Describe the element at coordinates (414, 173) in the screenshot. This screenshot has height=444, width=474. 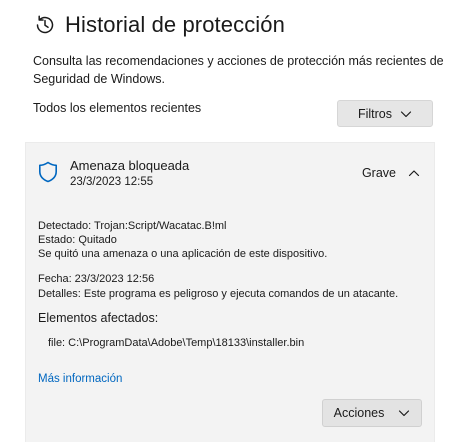
I see `chevron-up-icon` at that location.